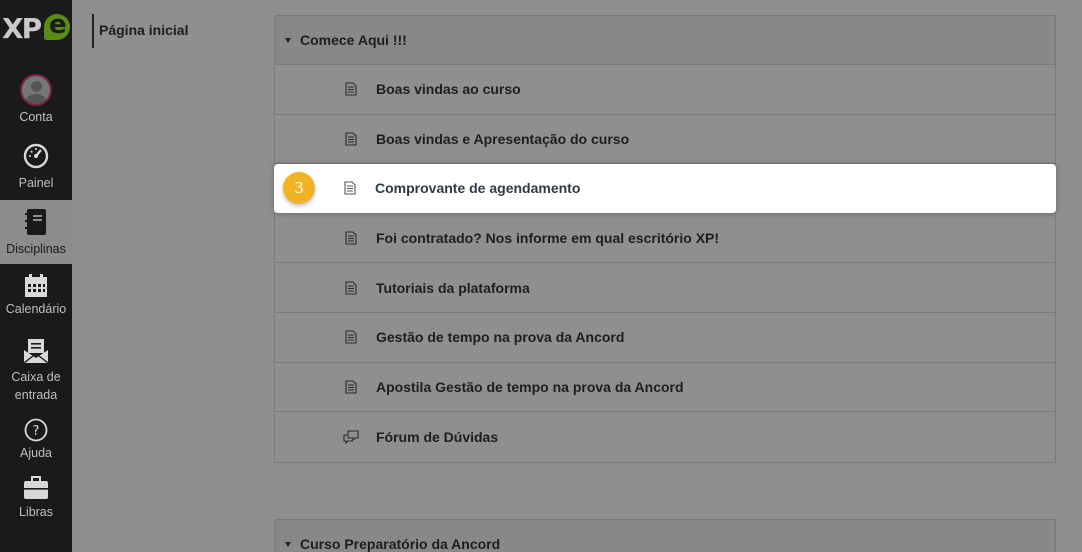 The image size is (1082, 552). Describe the element at coordinates (665, 40) in the screenshot. I see `module-header: Comece Aqui !!!` at that location.